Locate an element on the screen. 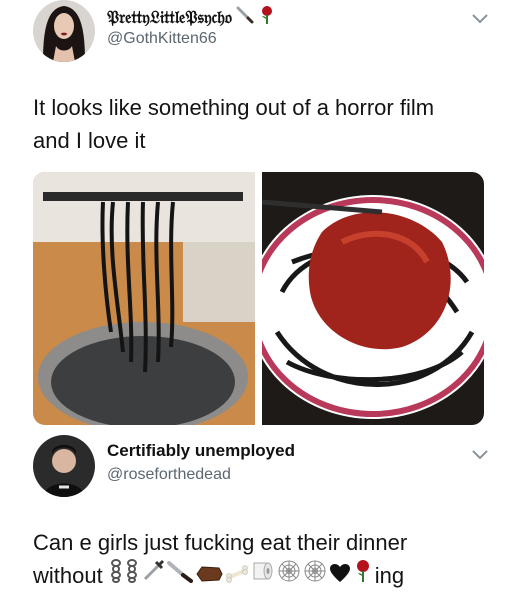 The height and width of the screenshot is (600, 517). coffin-icon is located at coordinates (209, 575).